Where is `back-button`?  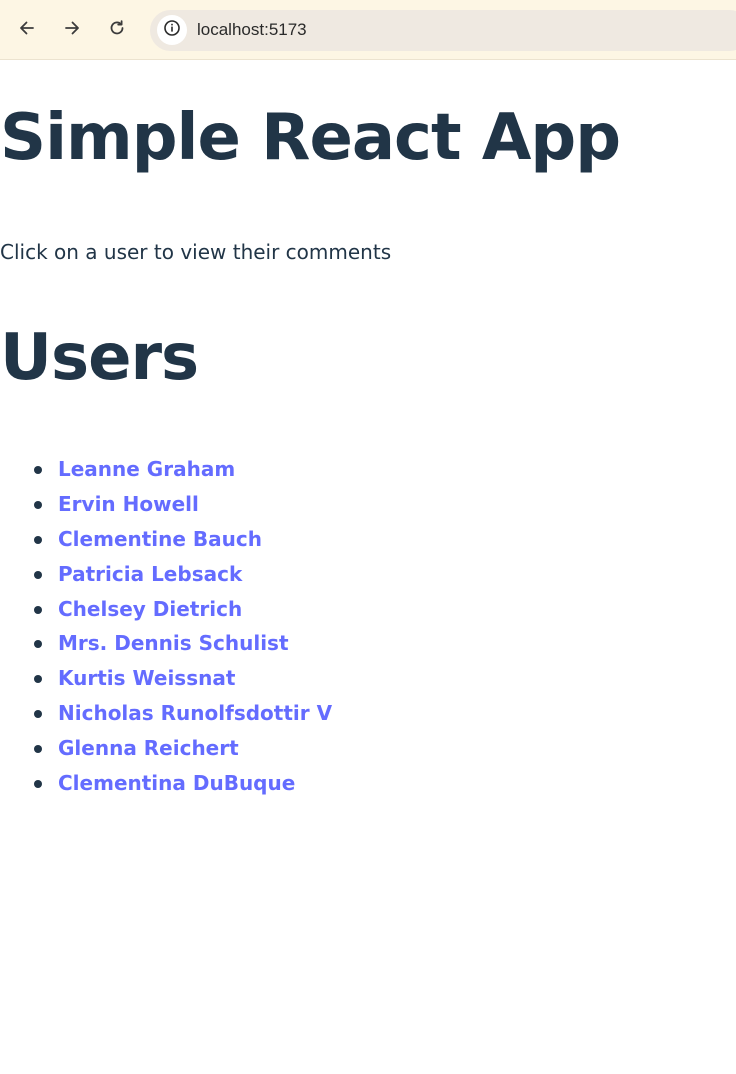 back-button is located at coordinates (27, 30).